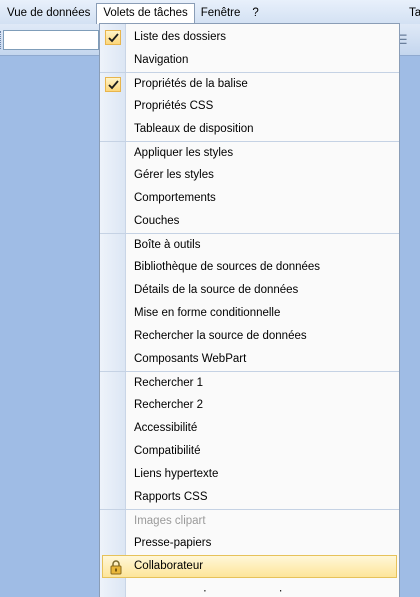 The height and width of the screenshot is (597, 420). Describe the element at coordinates (249, 175) in the screenshot. I see `menu-item-gerer-les-styles: Gérer les styles` at that location.